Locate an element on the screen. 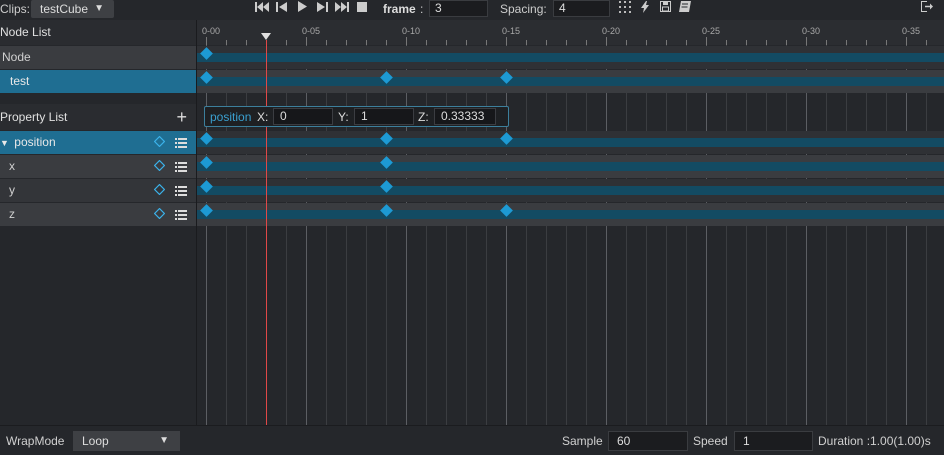 The height and width of the screenshot is (455, 944). grid-dots-icon is located at coordinates (625, 9).